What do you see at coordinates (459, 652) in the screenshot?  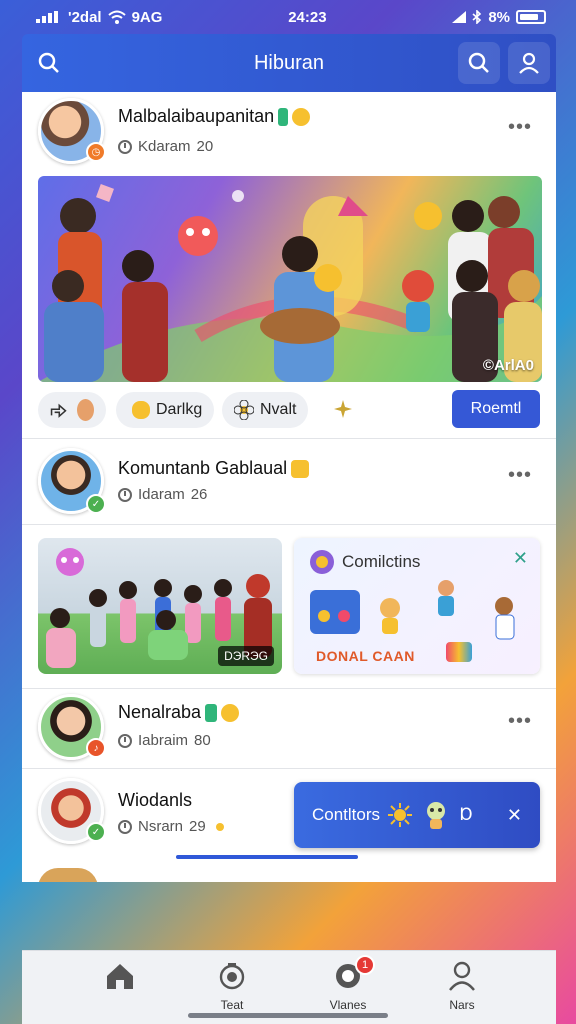 I see `gift-icon` at bounding box center [459, 652].